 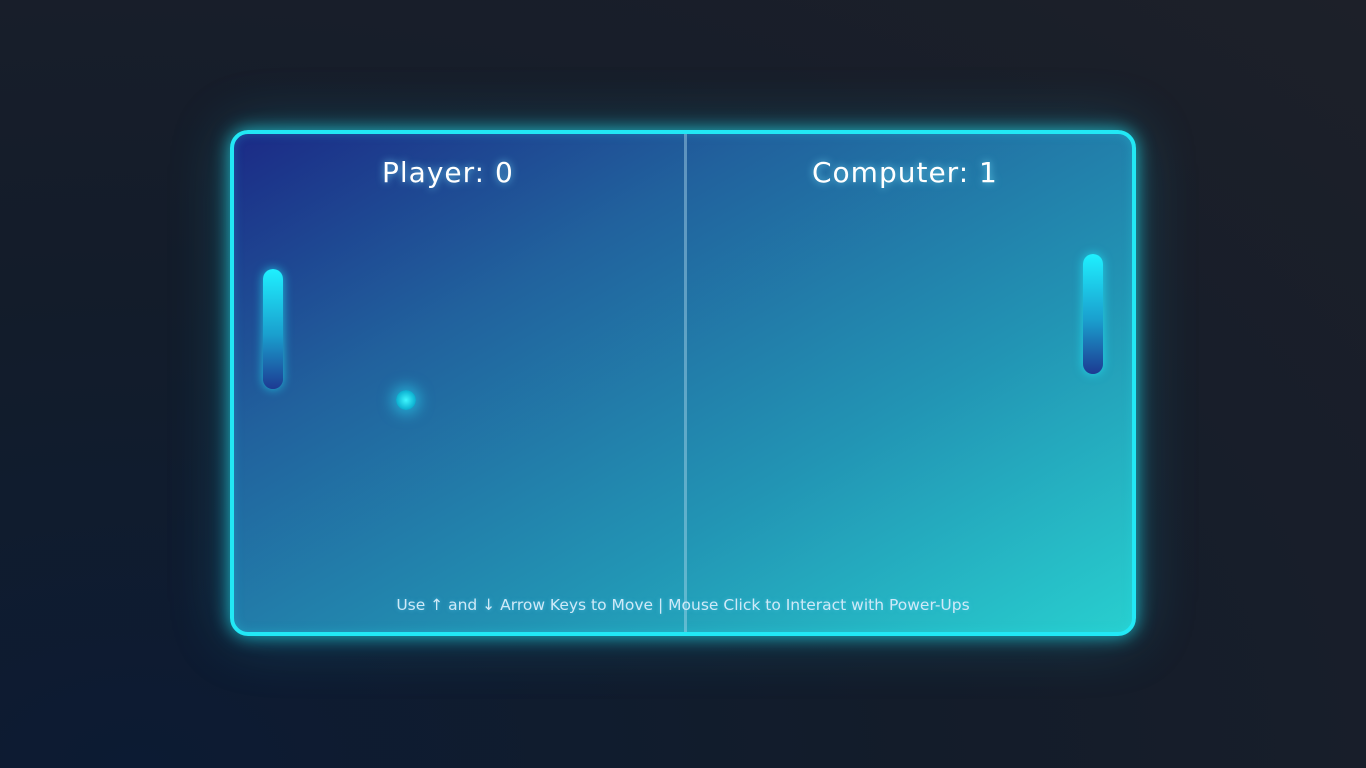 I want to click on ball, so click(x=406, y=400).